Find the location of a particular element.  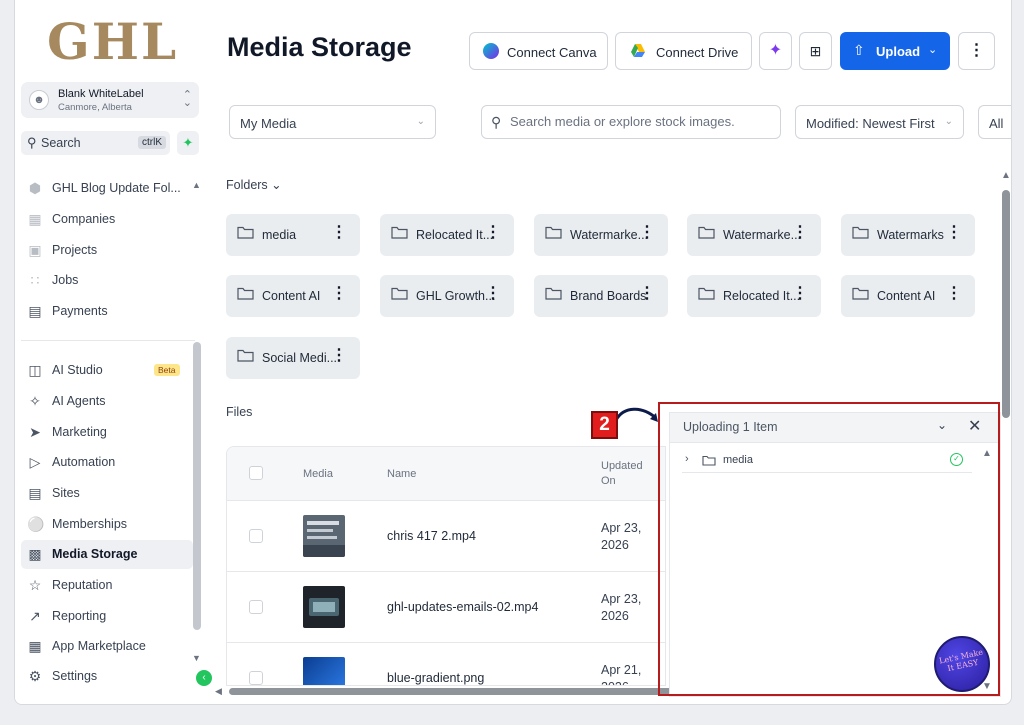

ai-studio-icon: ◫ is located at coordinates (35, 370).